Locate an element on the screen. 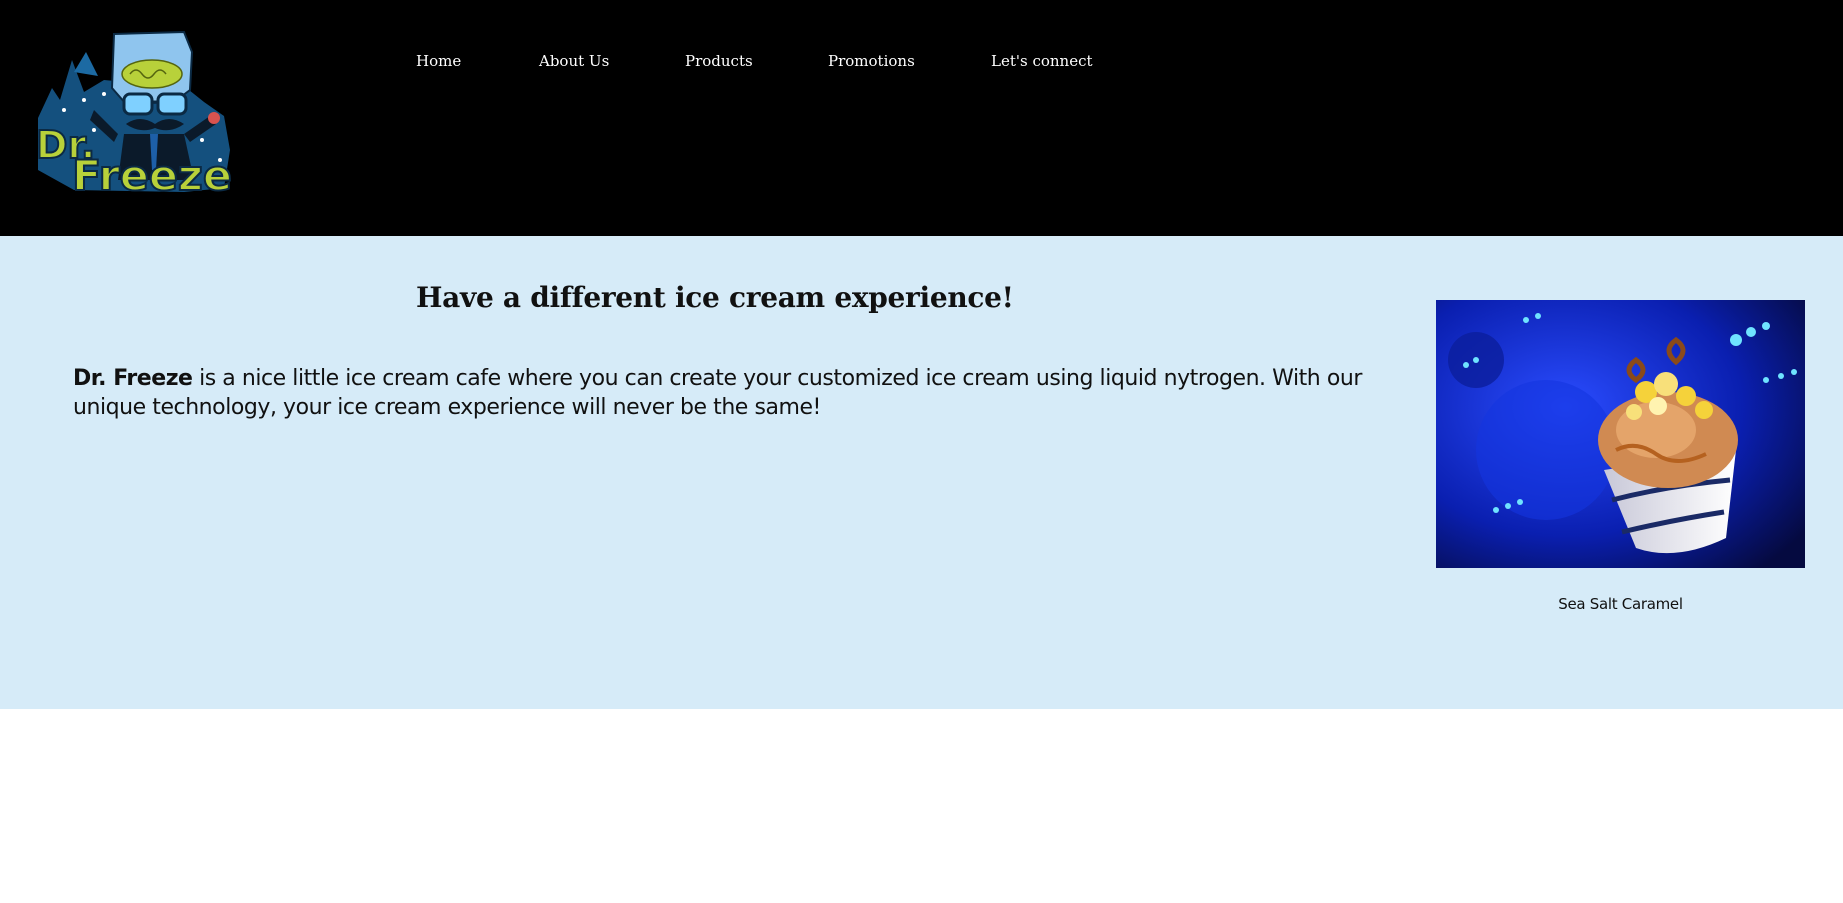 This screenshot has height=903, width=1843. nav-lets-connect: Let's connect is located at coordinates (1042, 61).